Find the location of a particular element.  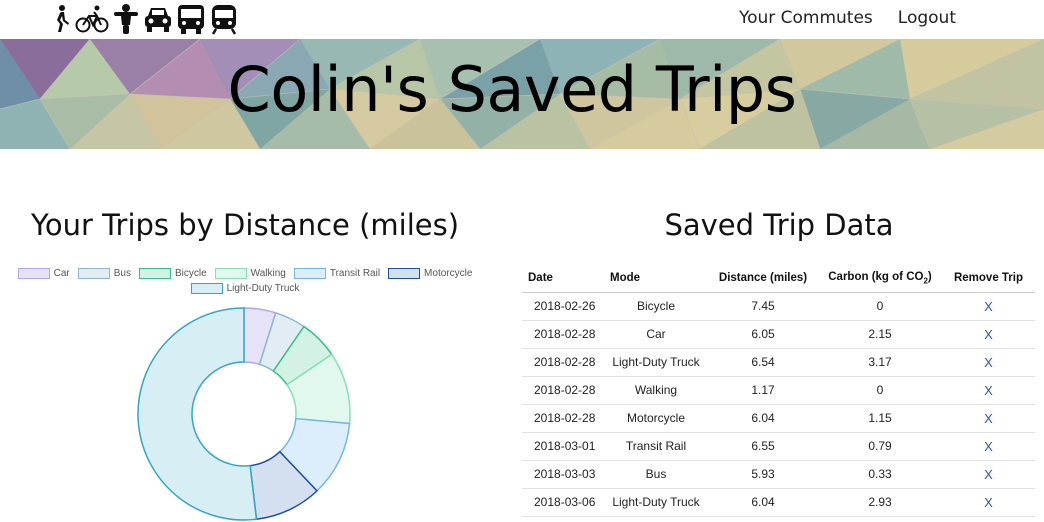

legend-label: Light-Duty Truck is located at coordinates (263, 288).